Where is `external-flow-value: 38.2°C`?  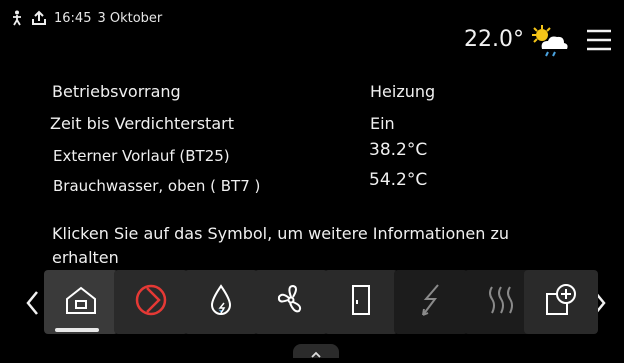
external-flow-value: 38.2°C is located at coordinates (398, 150).